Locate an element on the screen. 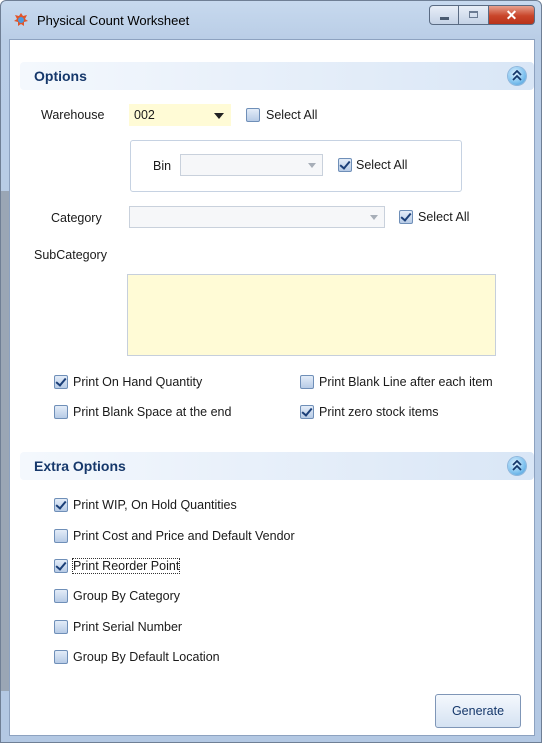  warehouse-select: 002 is located at coordinates (180, 115).